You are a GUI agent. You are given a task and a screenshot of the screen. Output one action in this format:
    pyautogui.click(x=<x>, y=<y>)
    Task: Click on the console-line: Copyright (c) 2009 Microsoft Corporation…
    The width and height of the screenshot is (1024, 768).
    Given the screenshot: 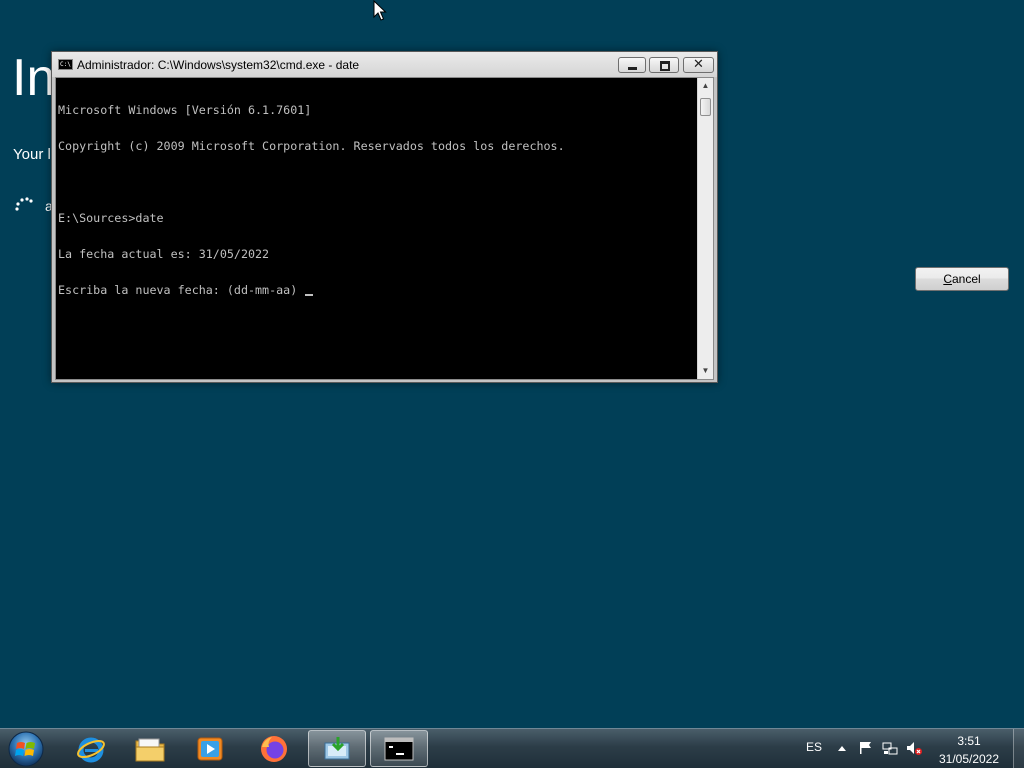 What is the action you would take?
    pyautogui.click(x=311, y=146)
    